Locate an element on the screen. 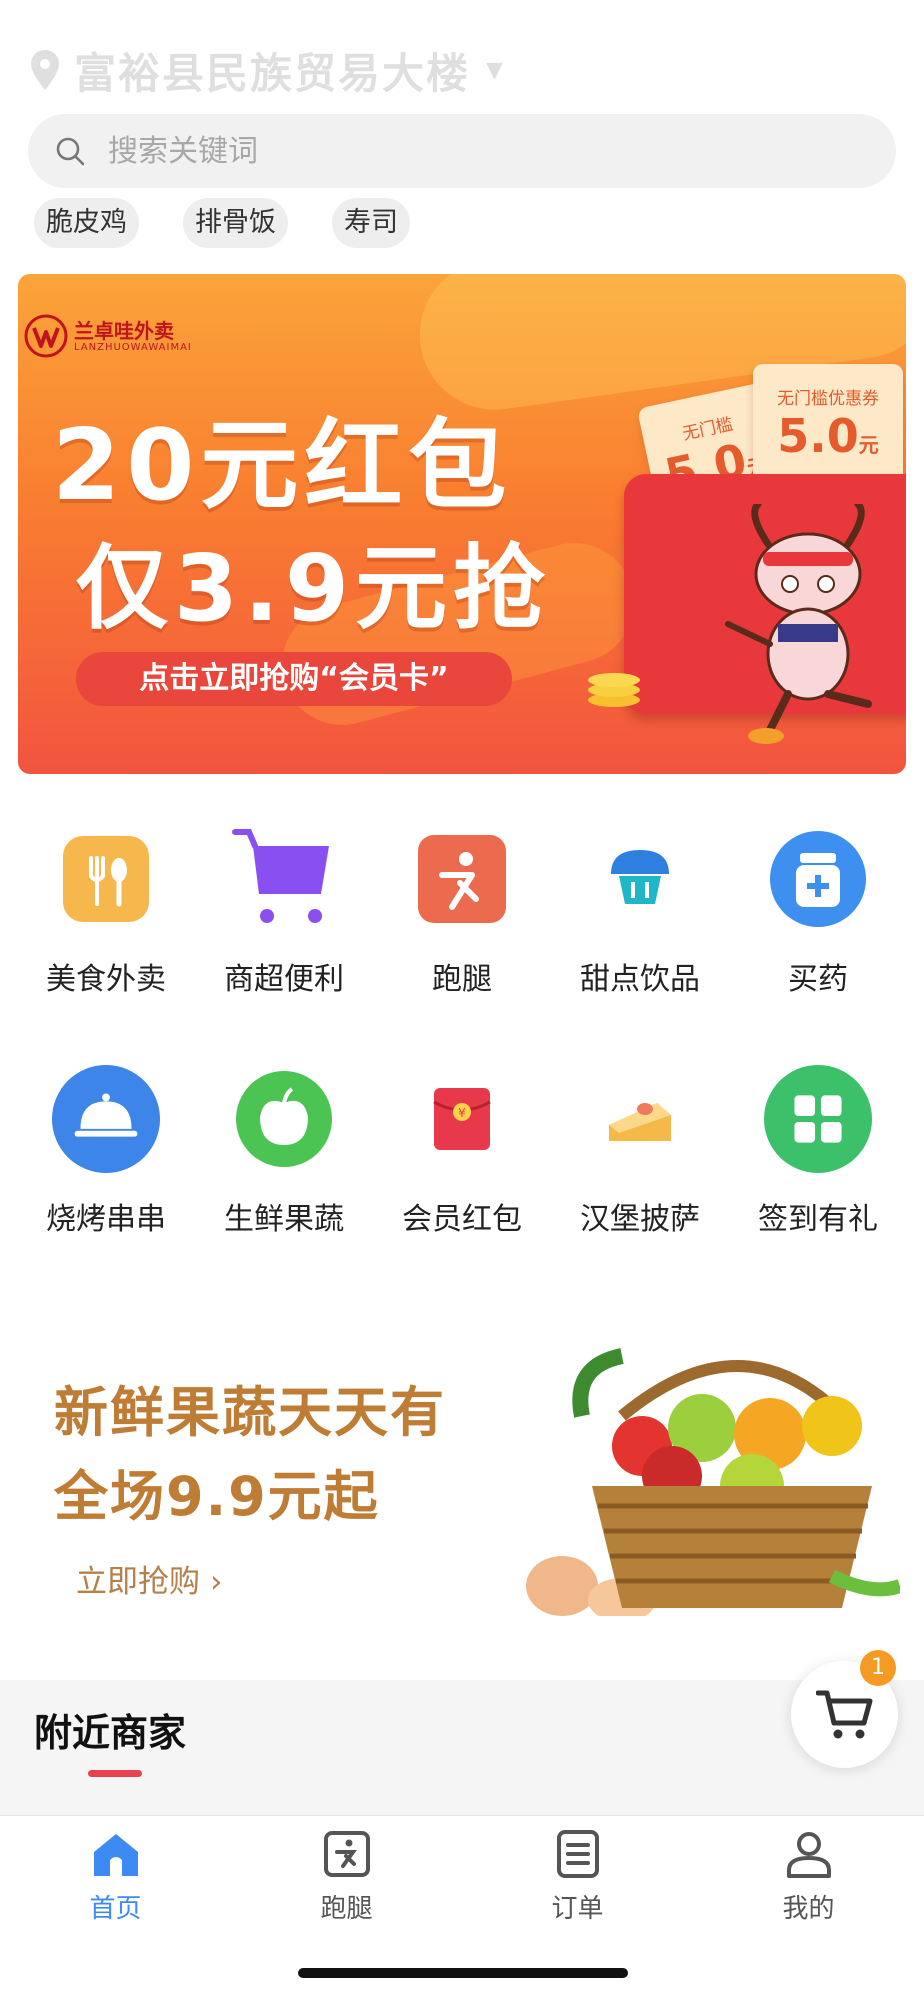 The width and height of the screenshot is (924, 2000). red-envelope-icon: ¥ is located at coordinates (462, 1119).